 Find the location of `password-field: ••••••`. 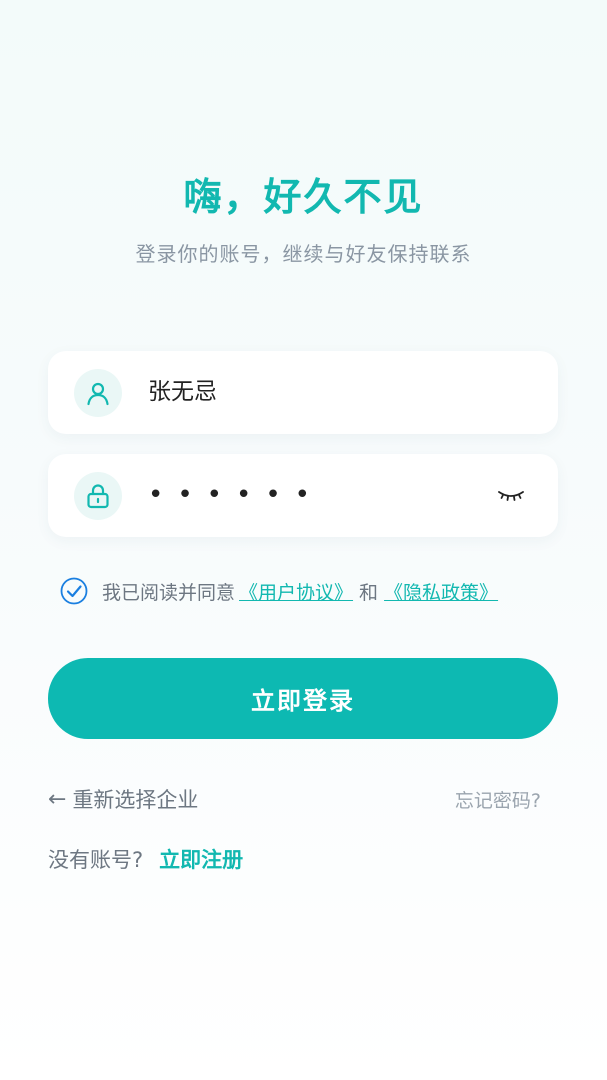

password-field: •••••• is located at coordinates (303, 495).